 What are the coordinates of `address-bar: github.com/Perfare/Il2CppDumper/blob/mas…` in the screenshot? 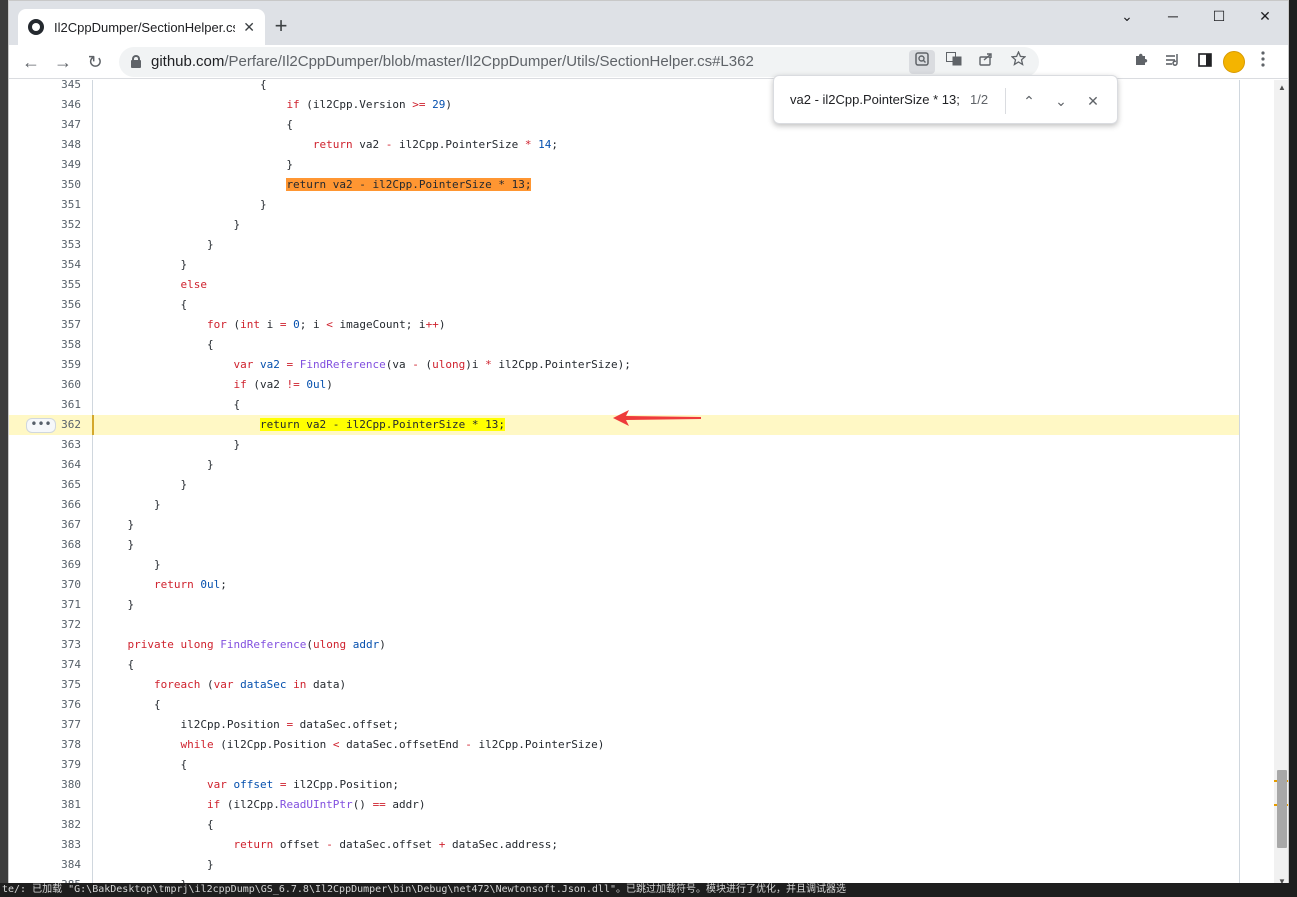 It's located at (579, 62).